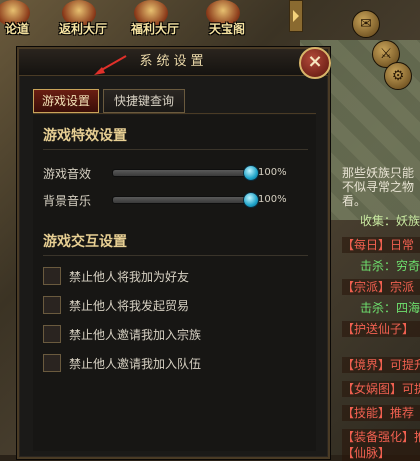  I want to click on side-text-line: 那些妖族只能, so click(378, 173).